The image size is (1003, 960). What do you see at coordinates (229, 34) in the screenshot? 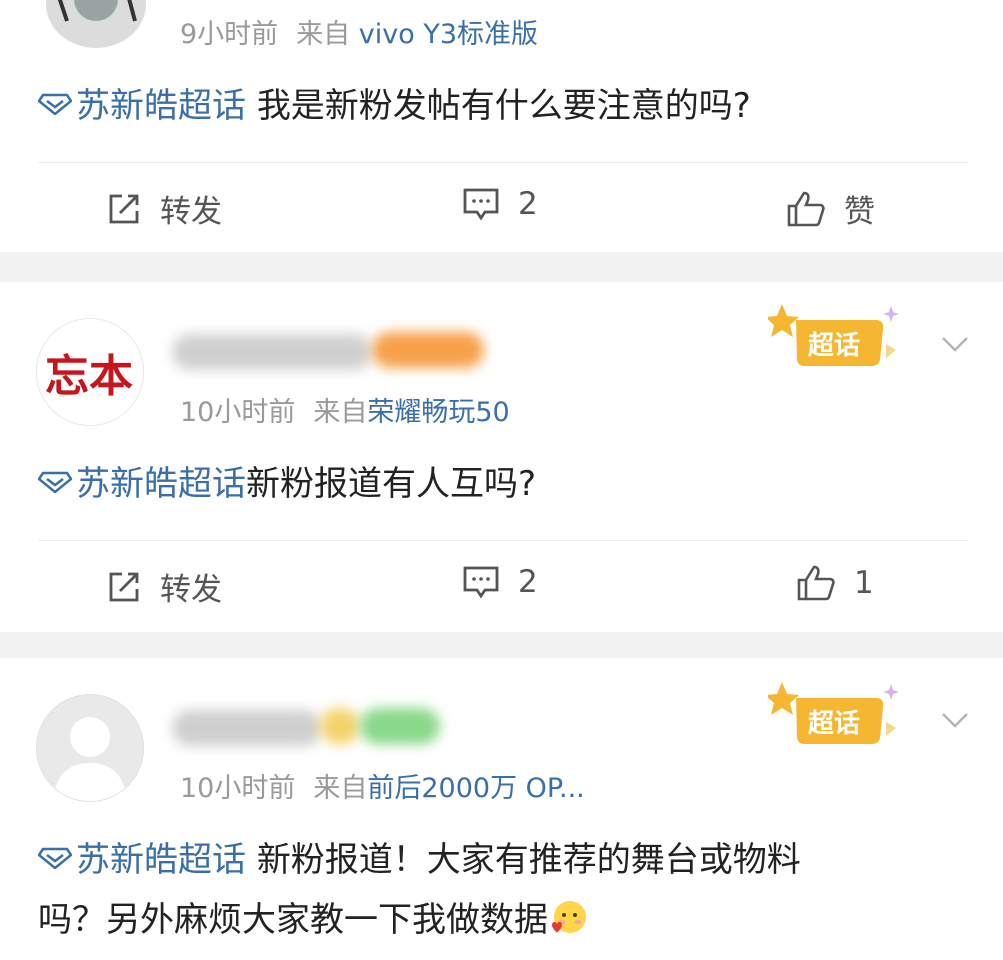
I see `post-time: 9小时前` at bounding box center [229, 34].